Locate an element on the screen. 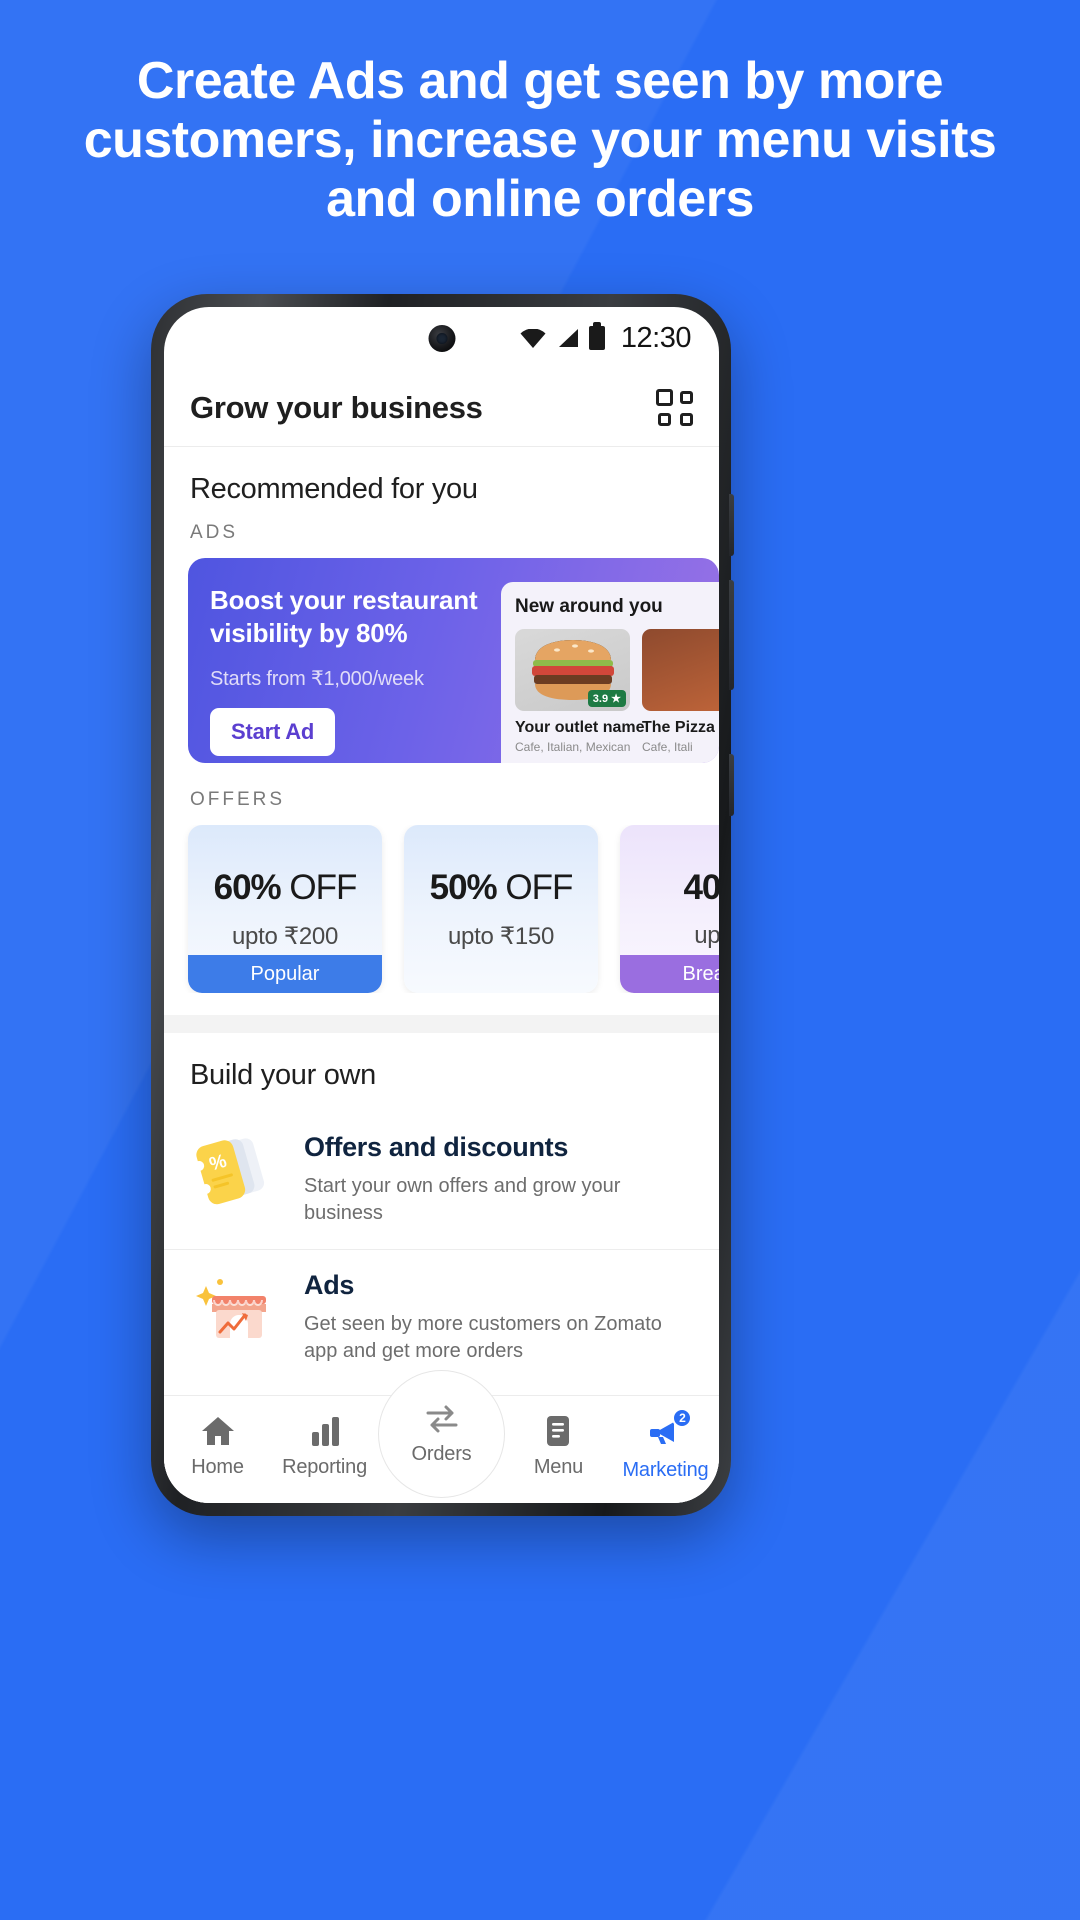 The height and width of the screenshot is (1920, 1080). preview-item-cuisine: Cafe, Itali is located at coordinates (667, 747).